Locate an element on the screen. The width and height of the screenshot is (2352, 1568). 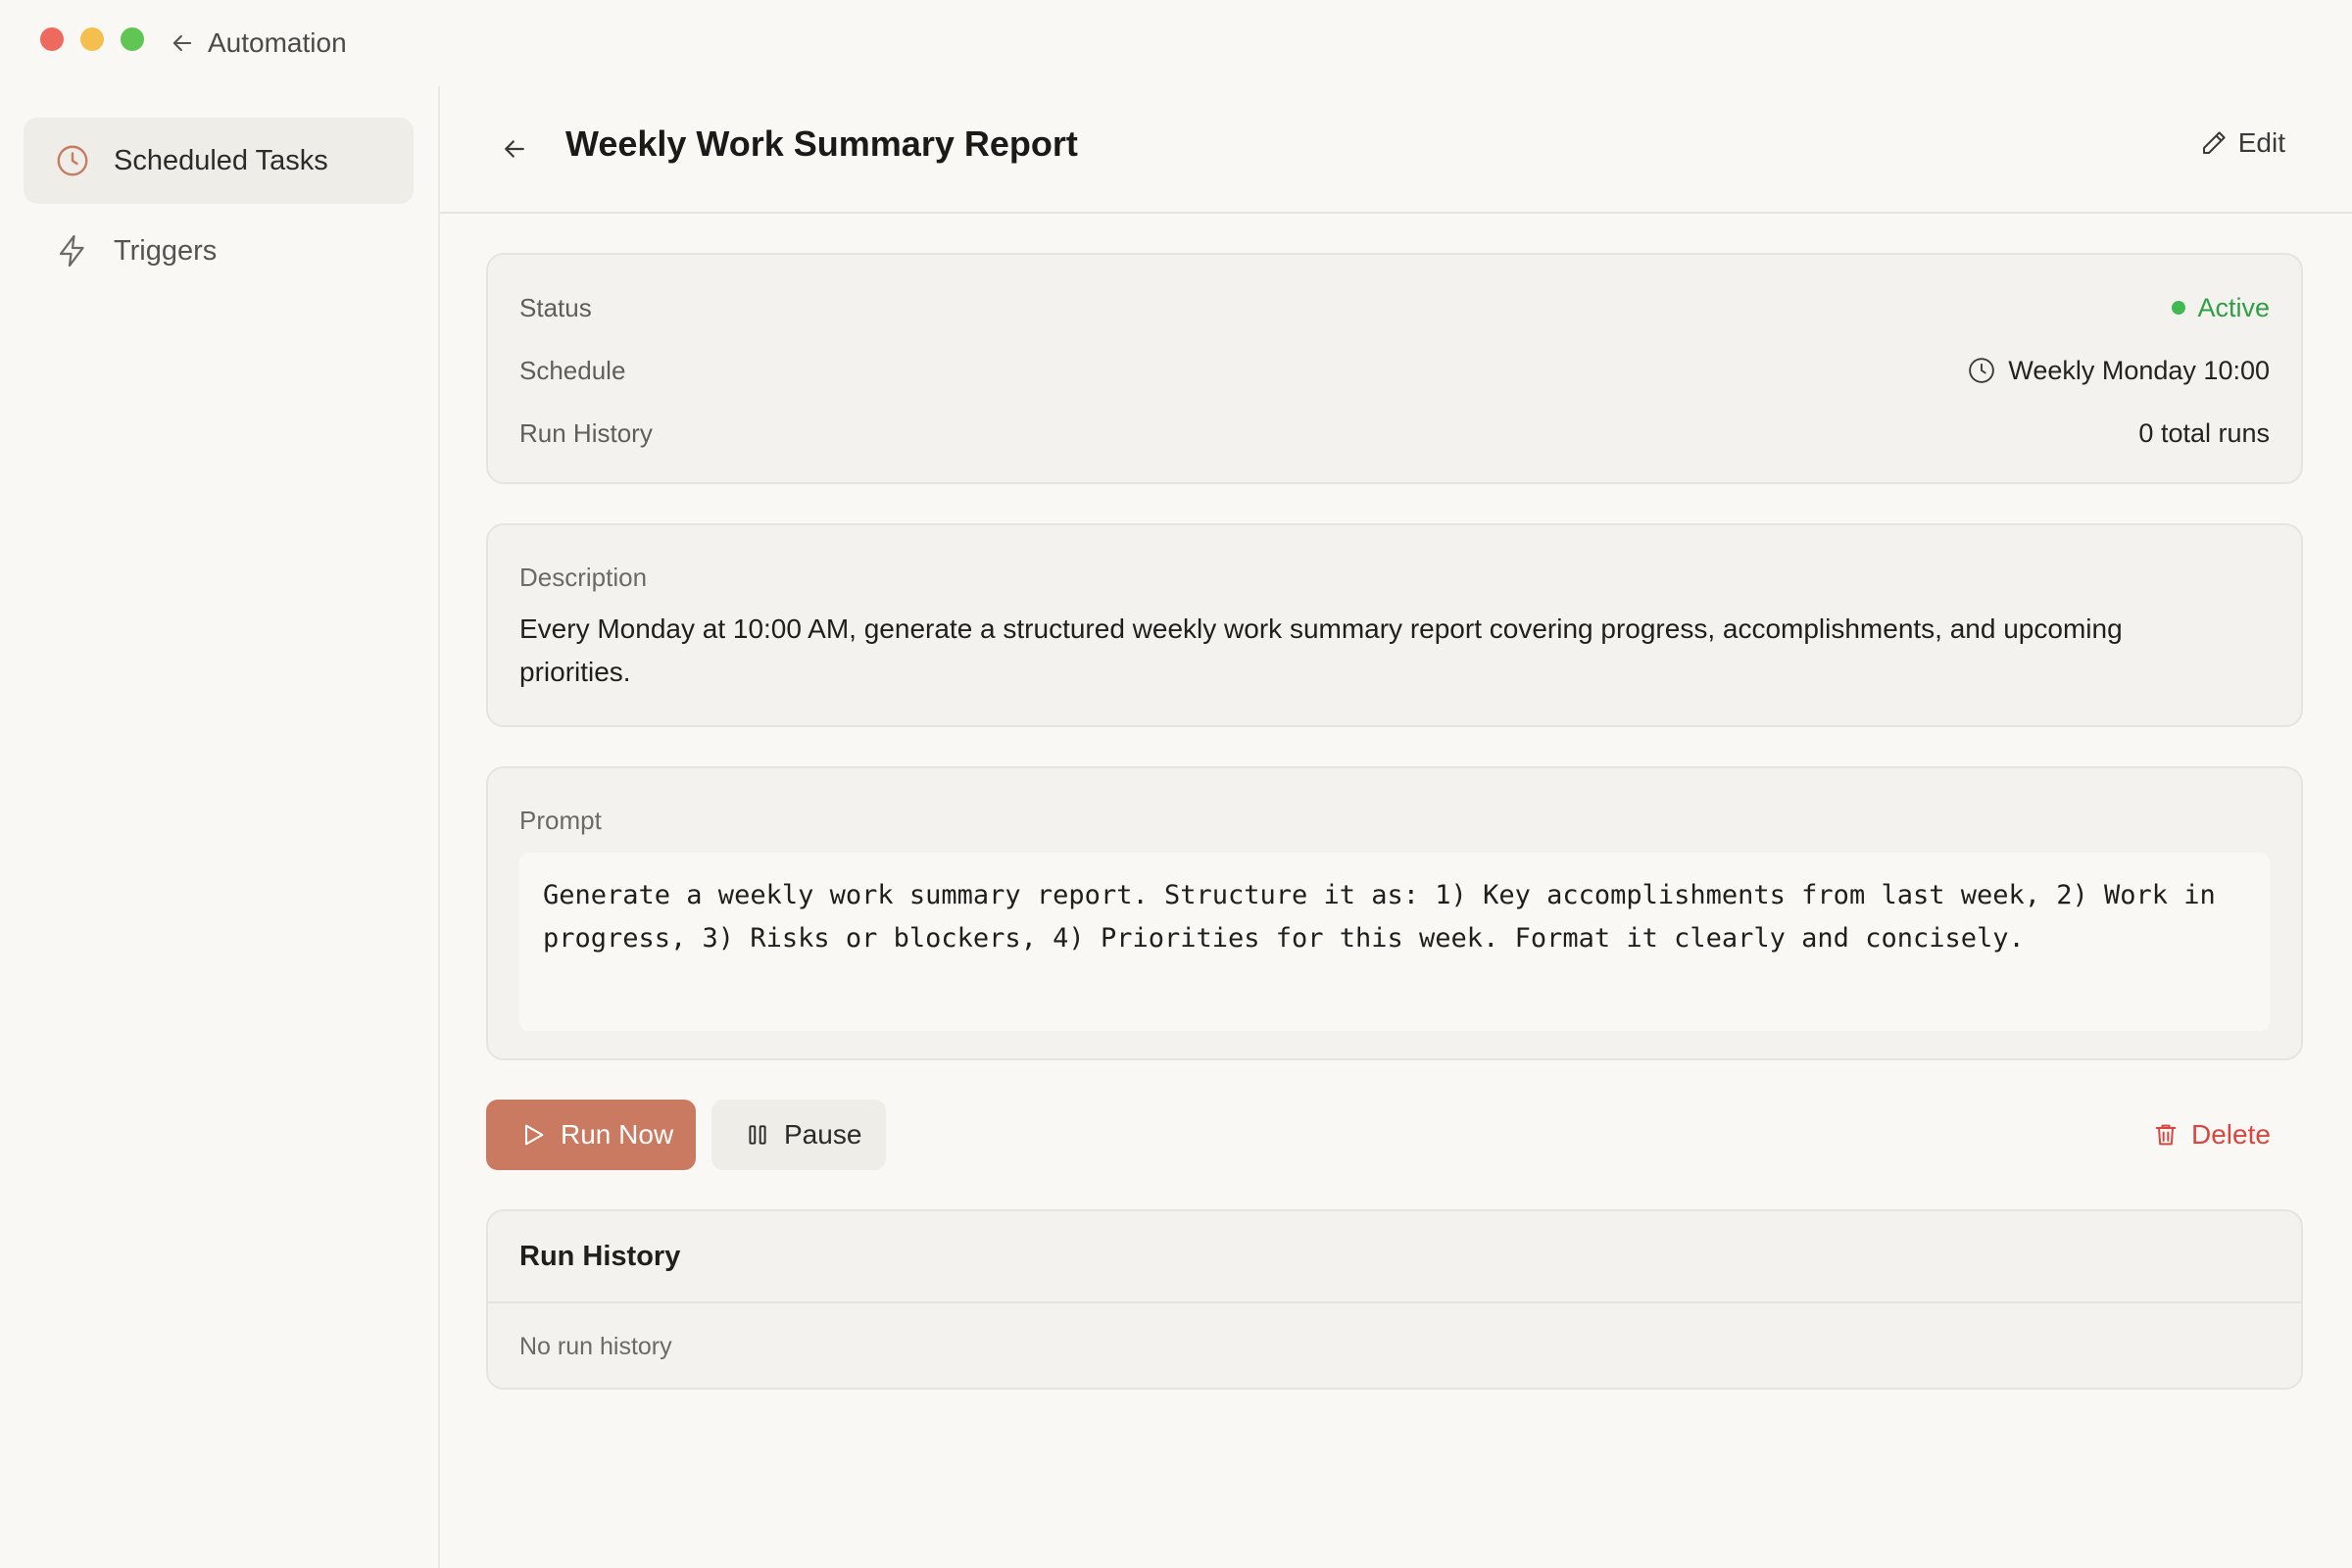
delete-label: Delete is located at coordinates (2231, 1134).